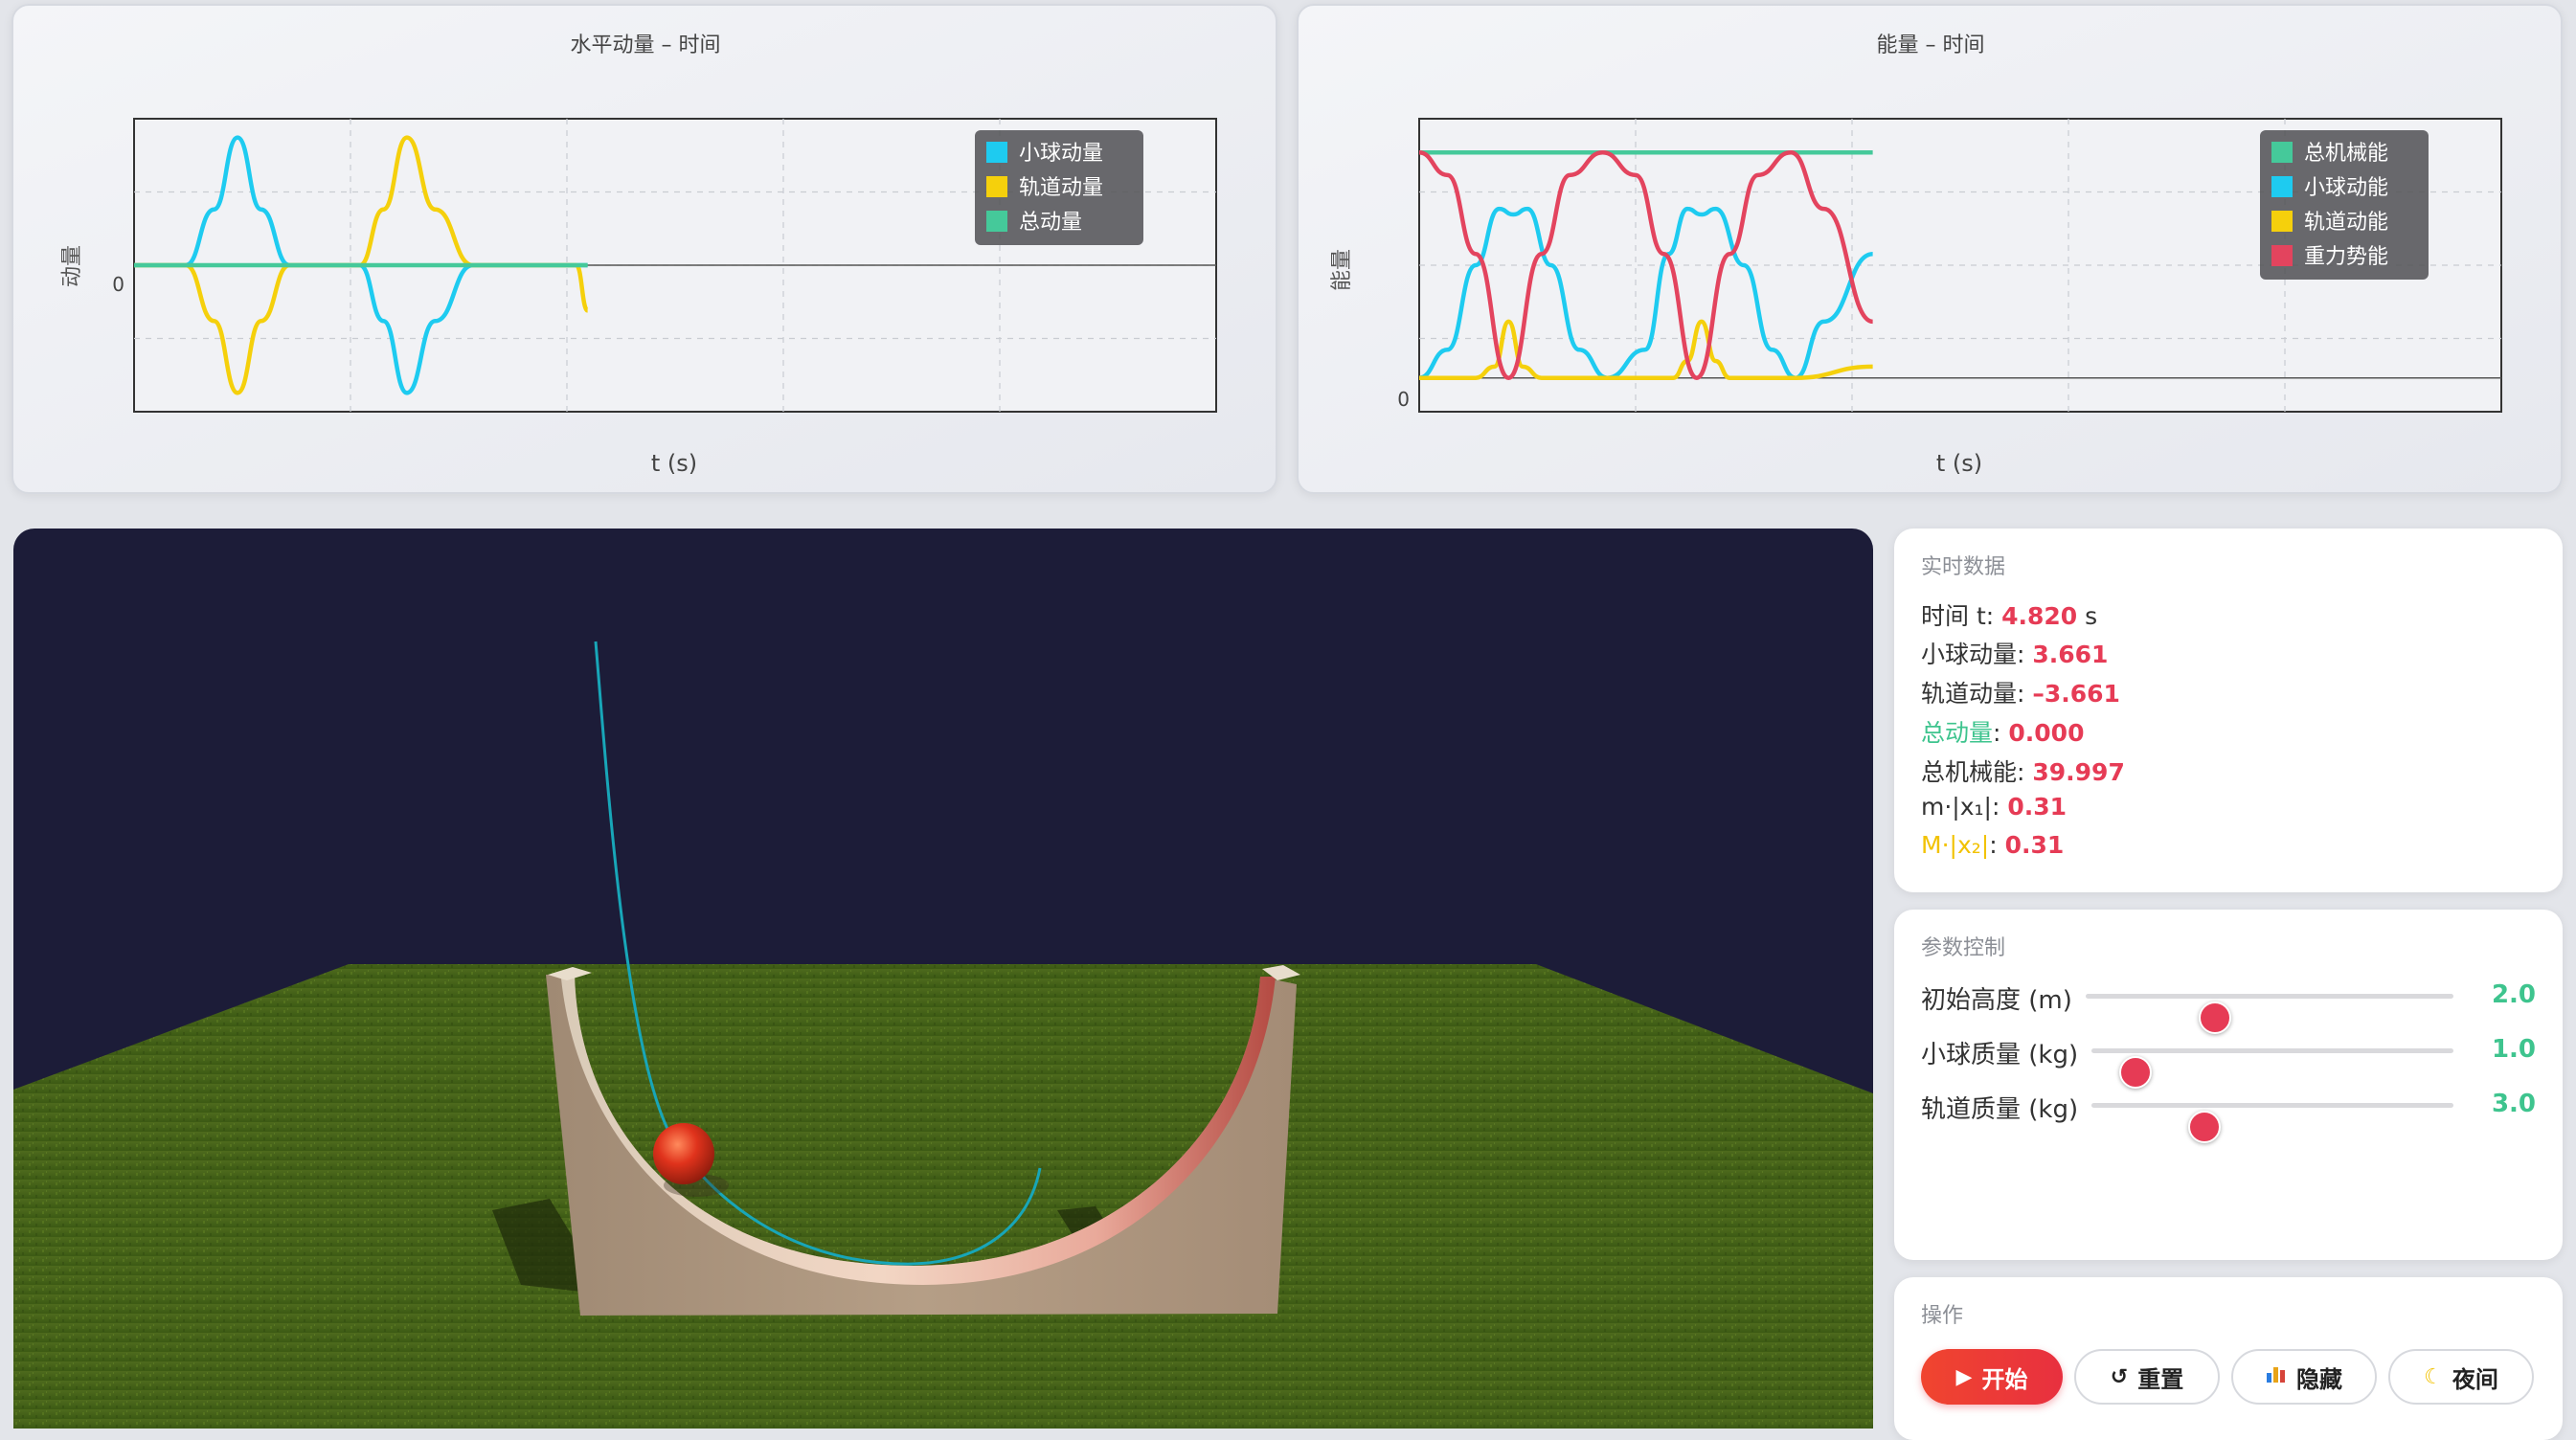 The image size is (2576, 1440). I want to click on total-energy-value: 39.997, so click(2078, 772).